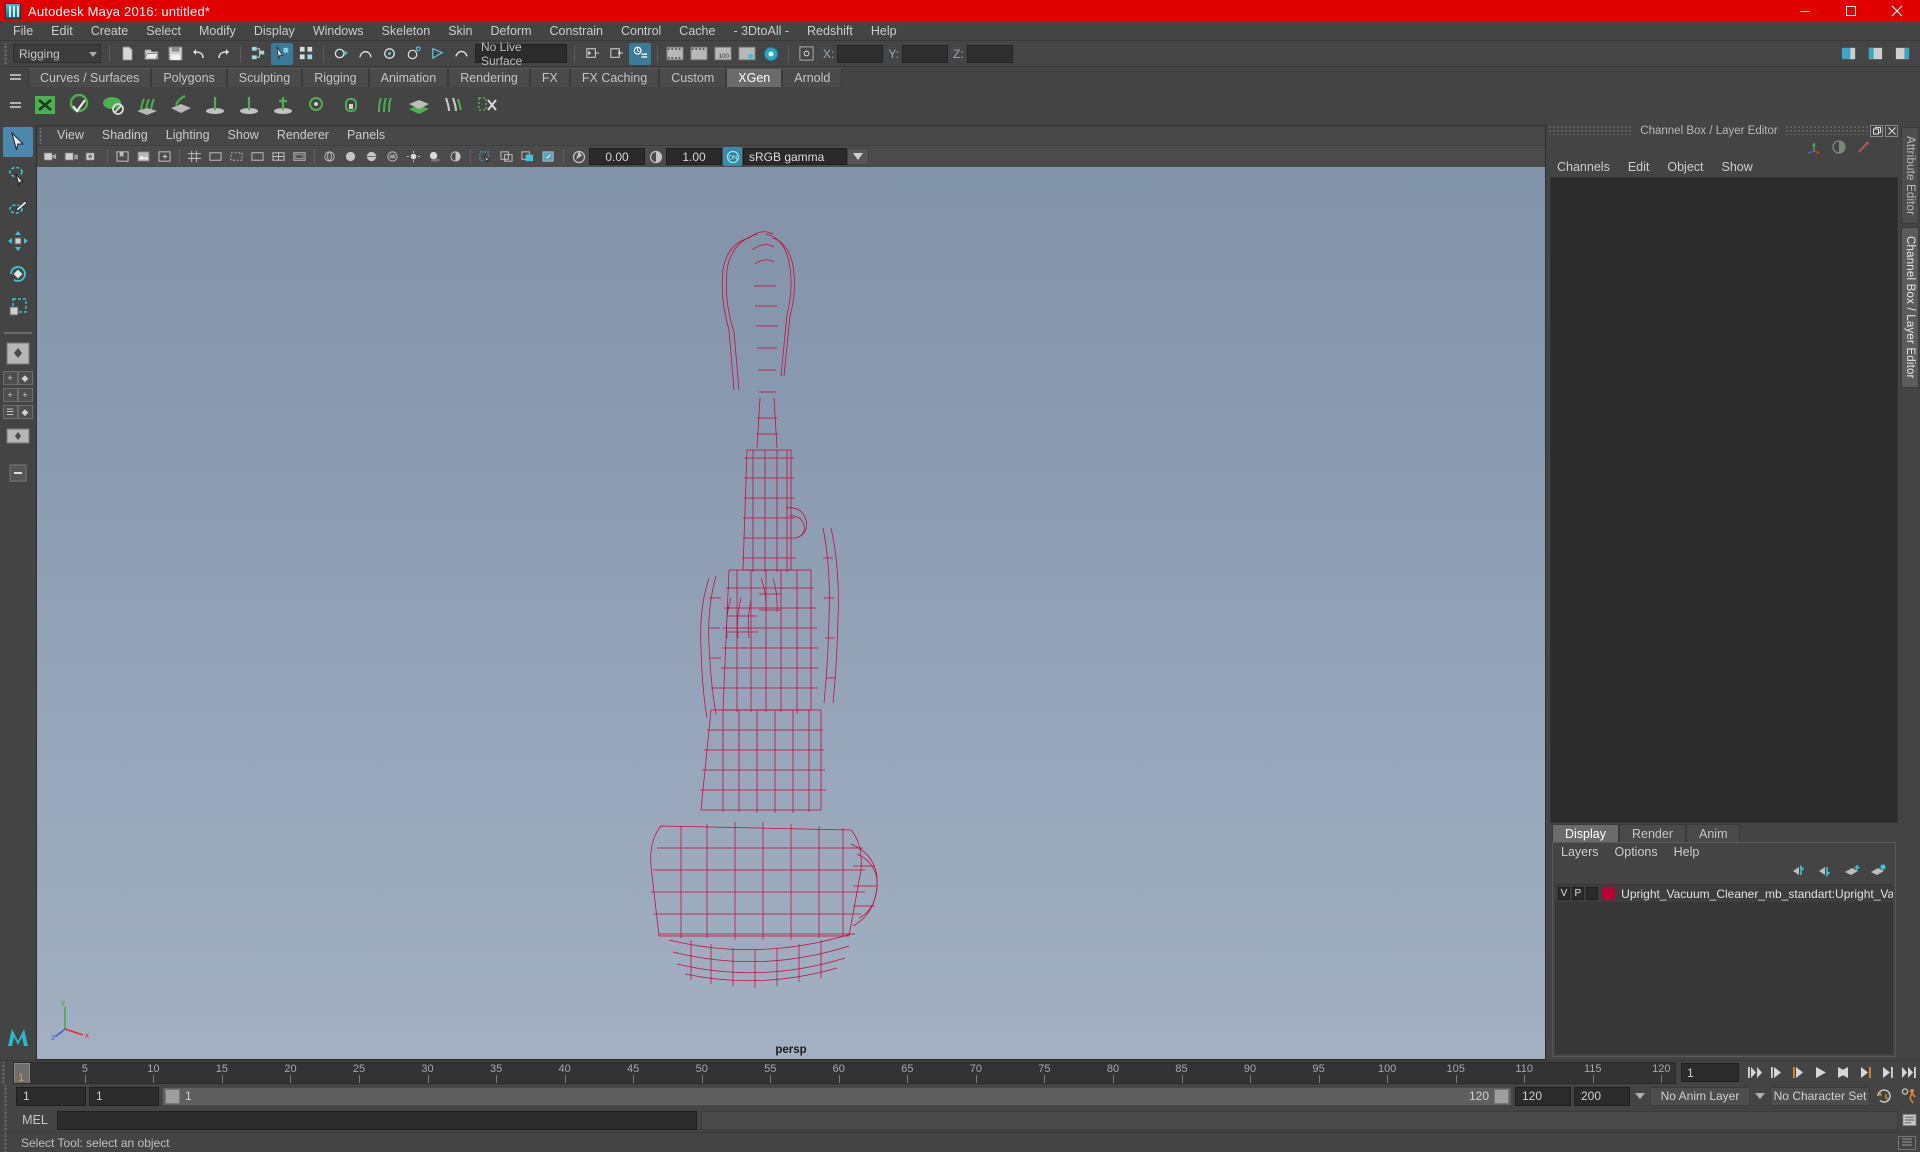 The width and height of the screenshot is (1920, 1152). Describe the element at coordinates (1700, 1096) in the screenshot. I see `anim-layer-dropdown: No Anim Layer` at that location.